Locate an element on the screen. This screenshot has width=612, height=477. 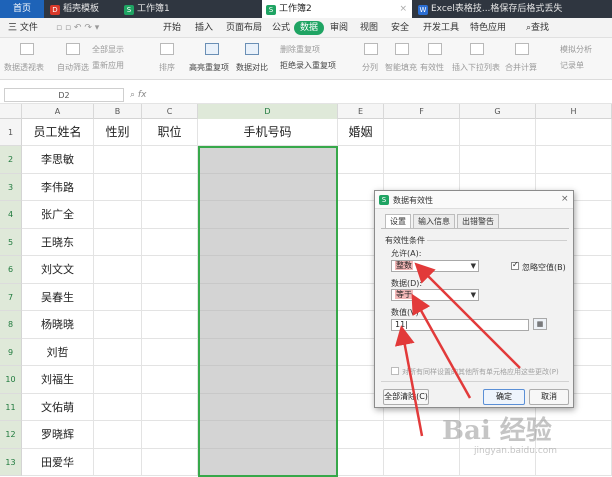
annotation-arrows is located at coordinates (457, 349).